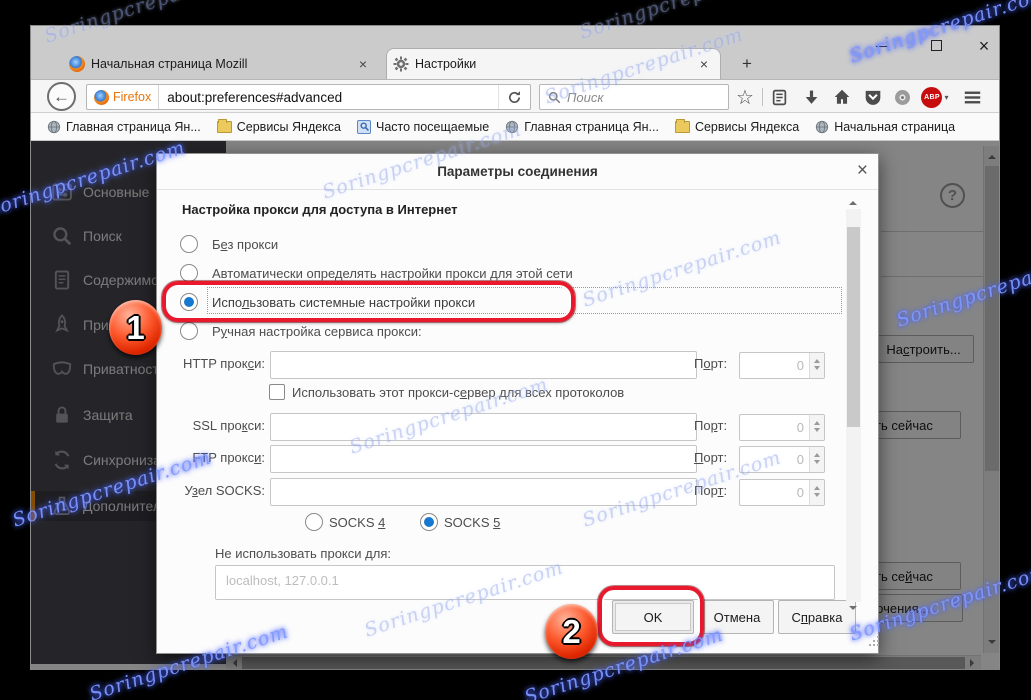 This screenshot has height=700, width=1031. I want to click on new-tab-button: +, so click(747, 64).